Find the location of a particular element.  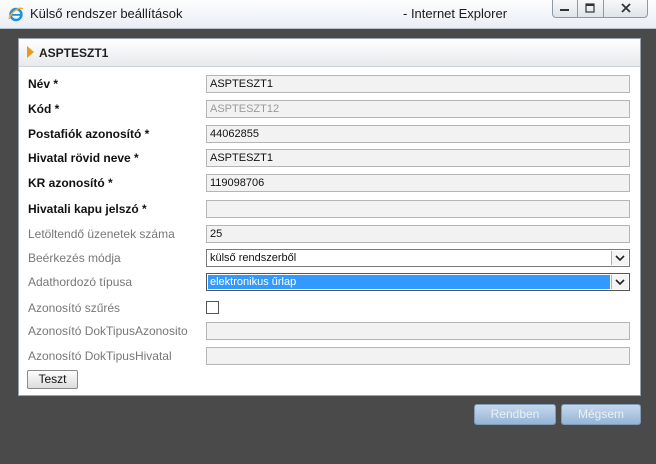

id-filter-checkbox is located at coordinates (212, 307).